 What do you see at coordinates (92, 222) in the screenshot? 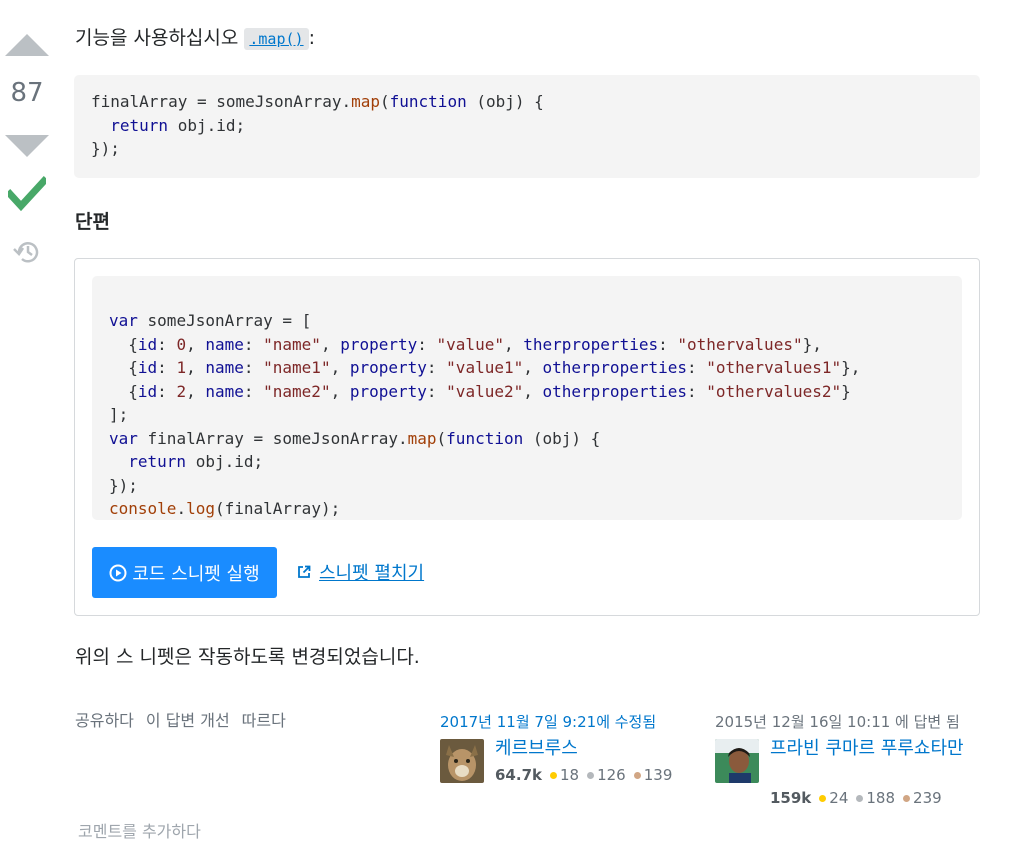
I see `section-title: 단편` at bounding box center [92, 222].